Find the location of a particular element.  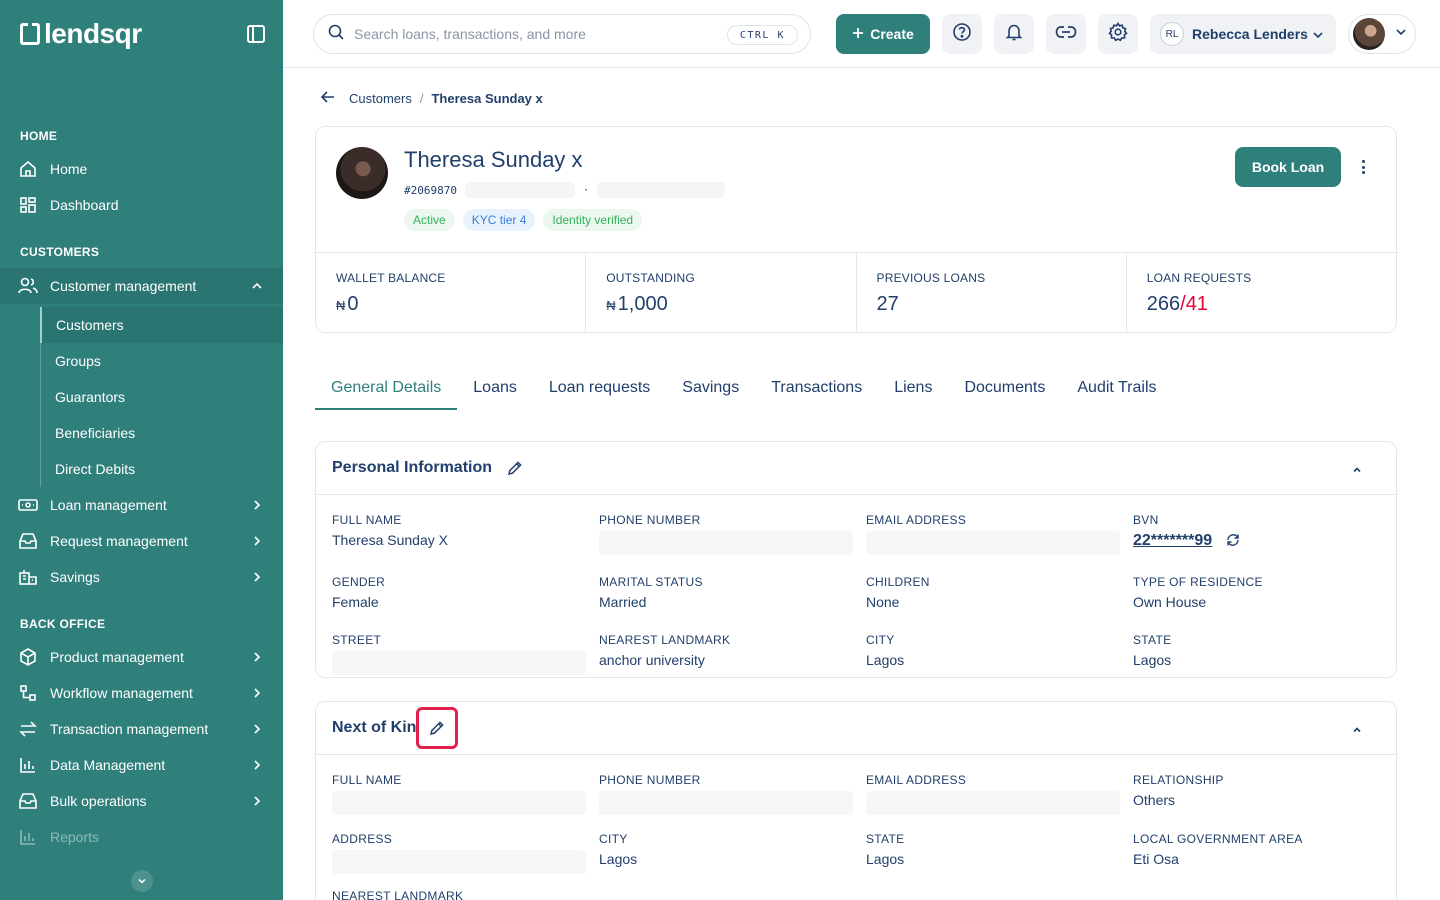

org-name: Rebecca Lenders is located at coordinates (1250, 34).